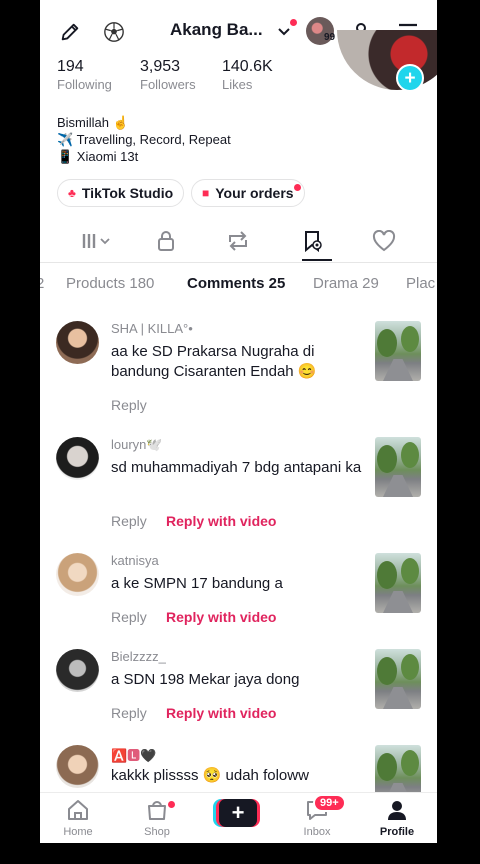 Image resolution: width=480 pixels, height=864 pixels. I want to click on nav-home-label: Home, so click(78, 832).